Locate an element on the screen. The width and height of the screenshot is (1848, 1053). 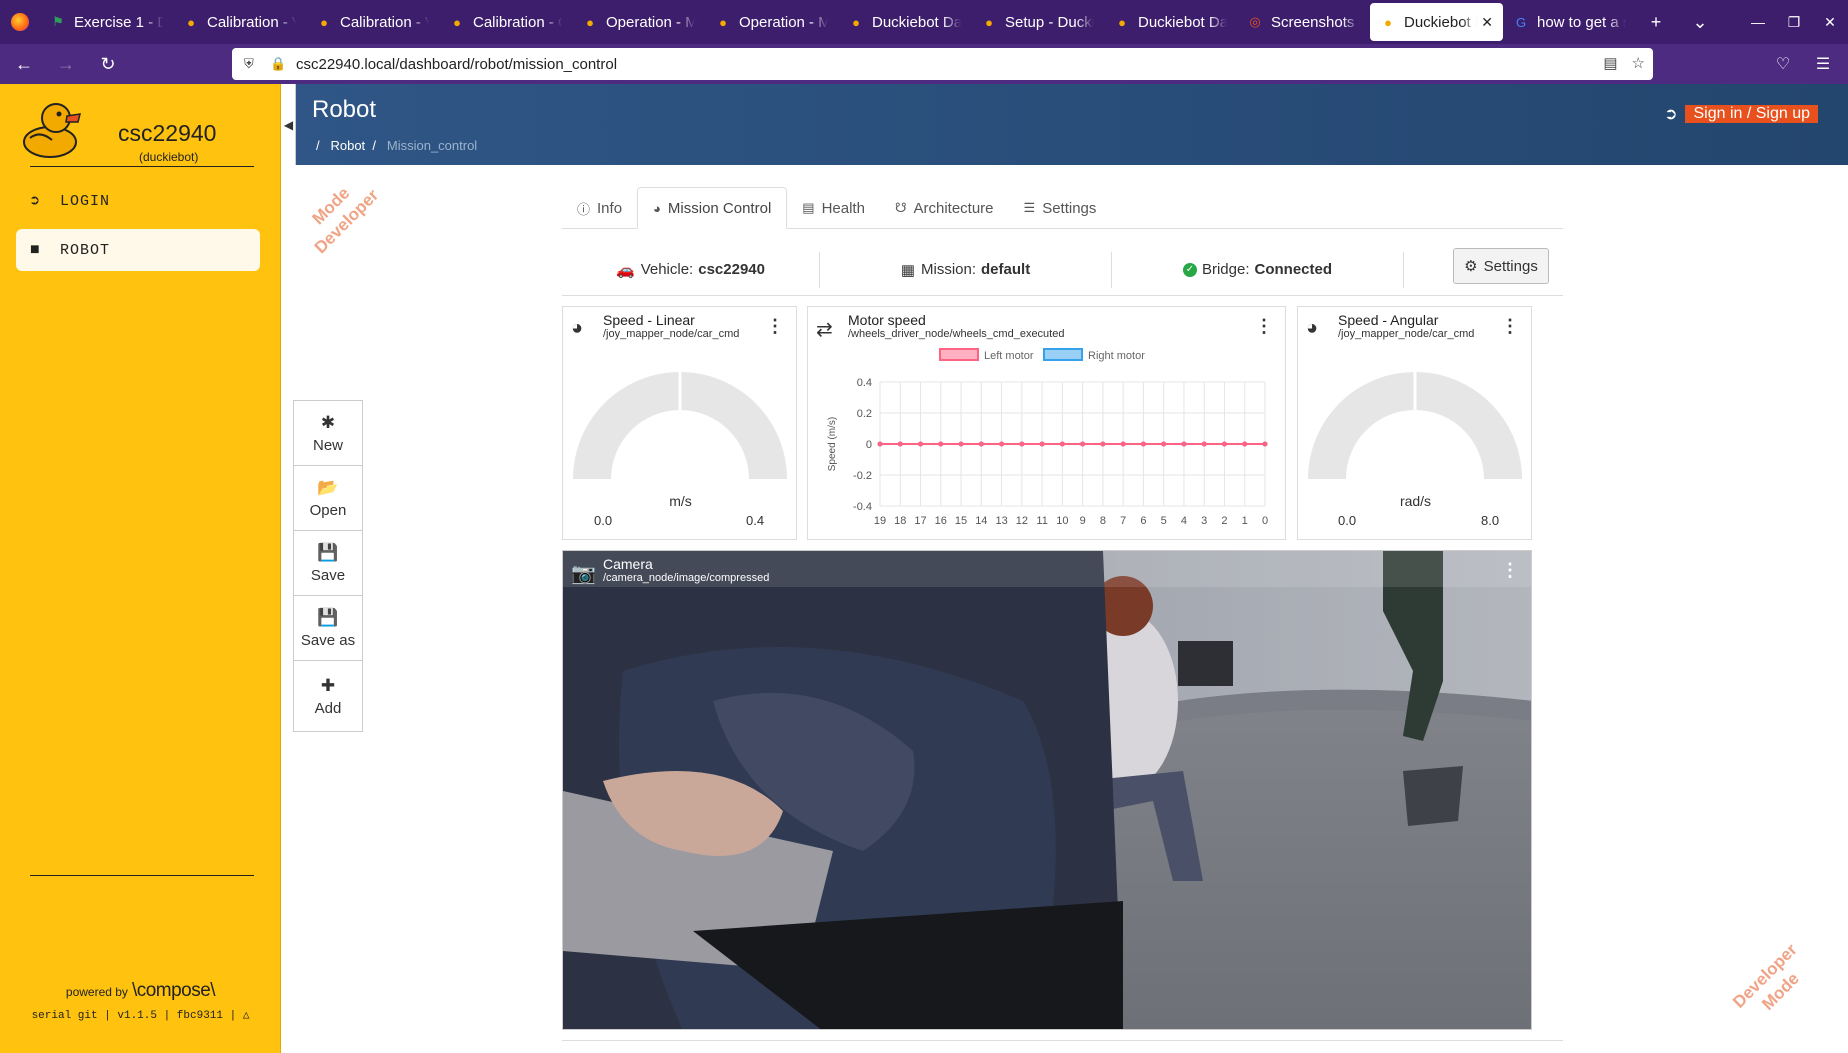
sidebar-divider-bottom is located at coordinates (142, 875).